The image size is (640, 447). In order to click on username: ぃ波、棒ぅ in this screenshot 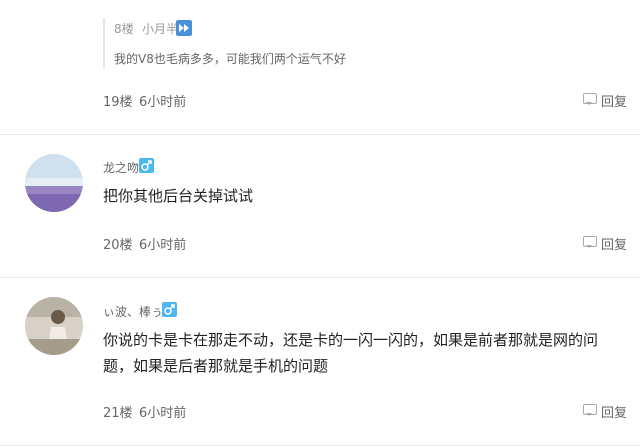, I will do `click(133, 311)`.